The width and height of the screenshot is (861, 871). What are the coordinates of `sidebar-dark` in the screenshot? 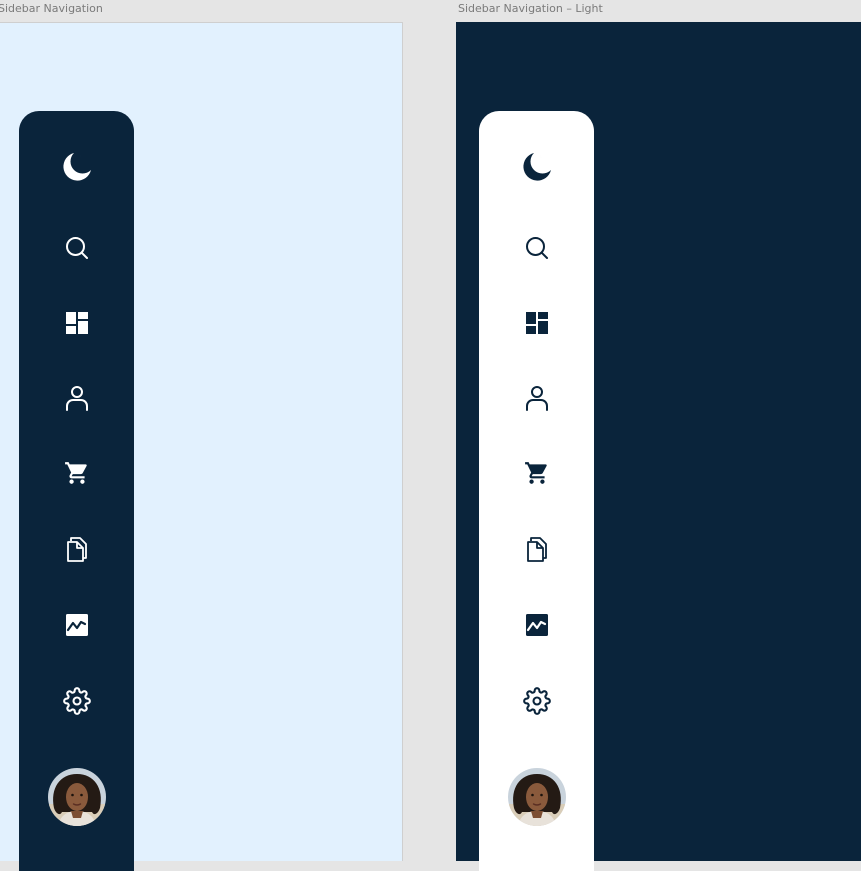 It's located at (76, 491).